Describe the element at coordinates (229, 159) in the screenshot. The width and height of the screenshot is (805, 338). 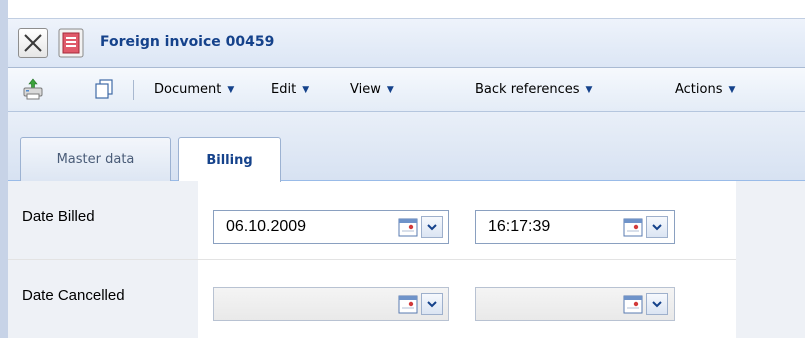
I see `tab-billing: Billing` at that location.